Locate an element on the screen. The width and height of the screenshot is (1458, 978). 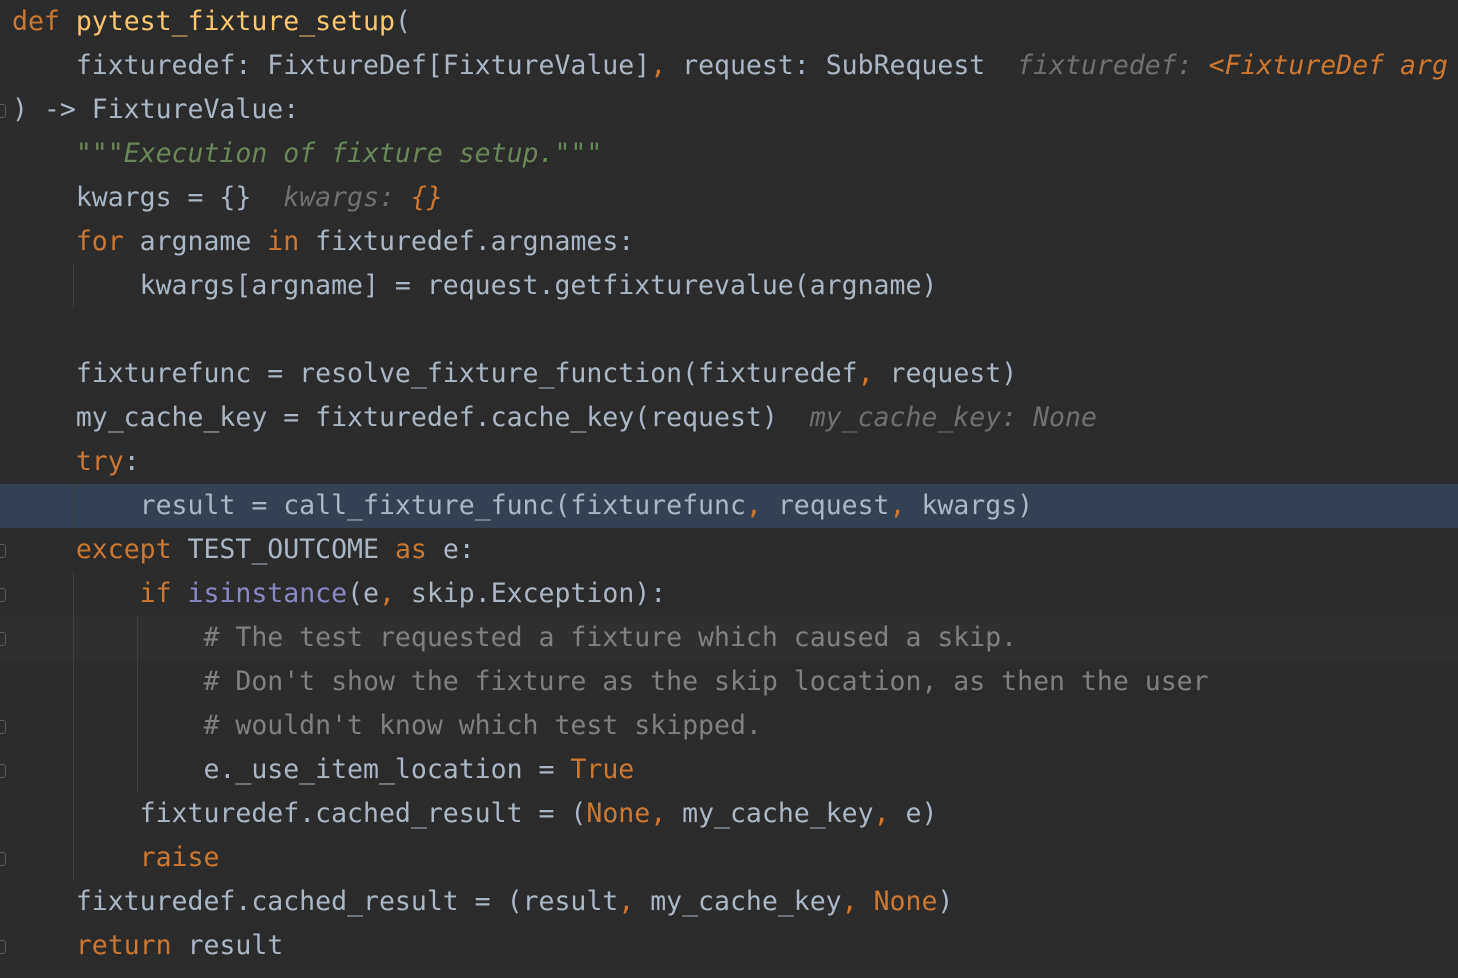
code-line-text: if isinstance(e, skip.Exception): is located at coordinates (339, 594).